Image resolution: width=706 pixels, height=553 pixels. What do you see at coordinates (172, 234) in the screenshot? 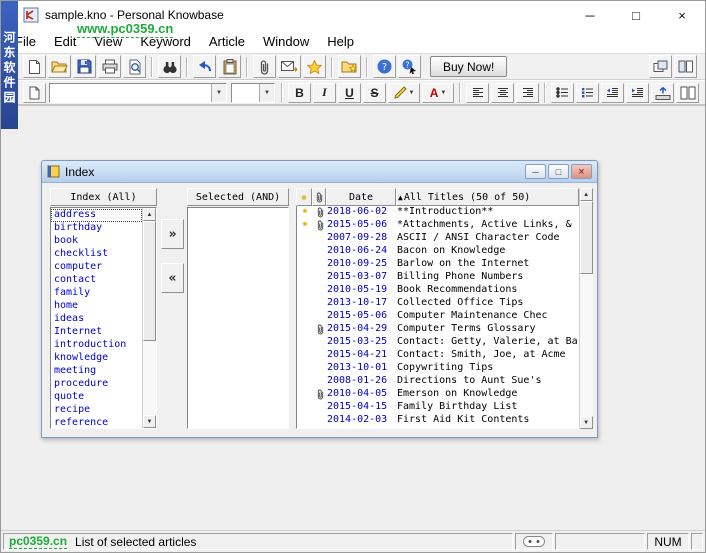
I see `add-keyword-button: »` at bounding box center [172, 234].